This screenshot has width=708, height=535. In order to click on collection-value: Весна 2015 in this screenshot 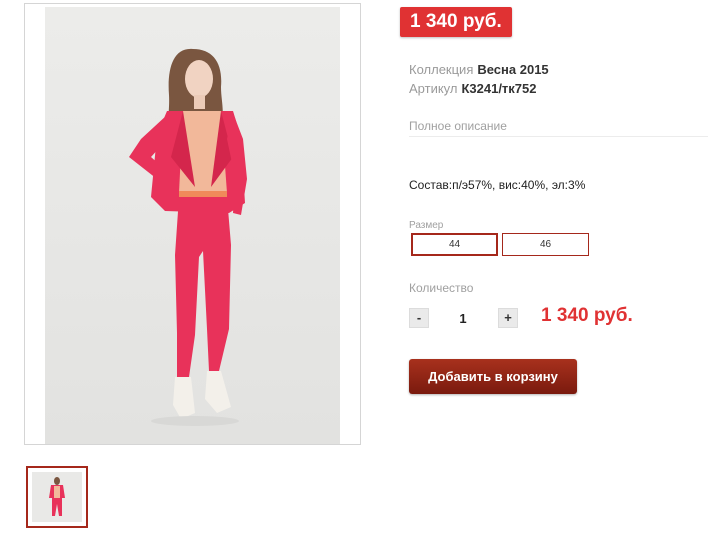, I will do `click(513, 69)`.